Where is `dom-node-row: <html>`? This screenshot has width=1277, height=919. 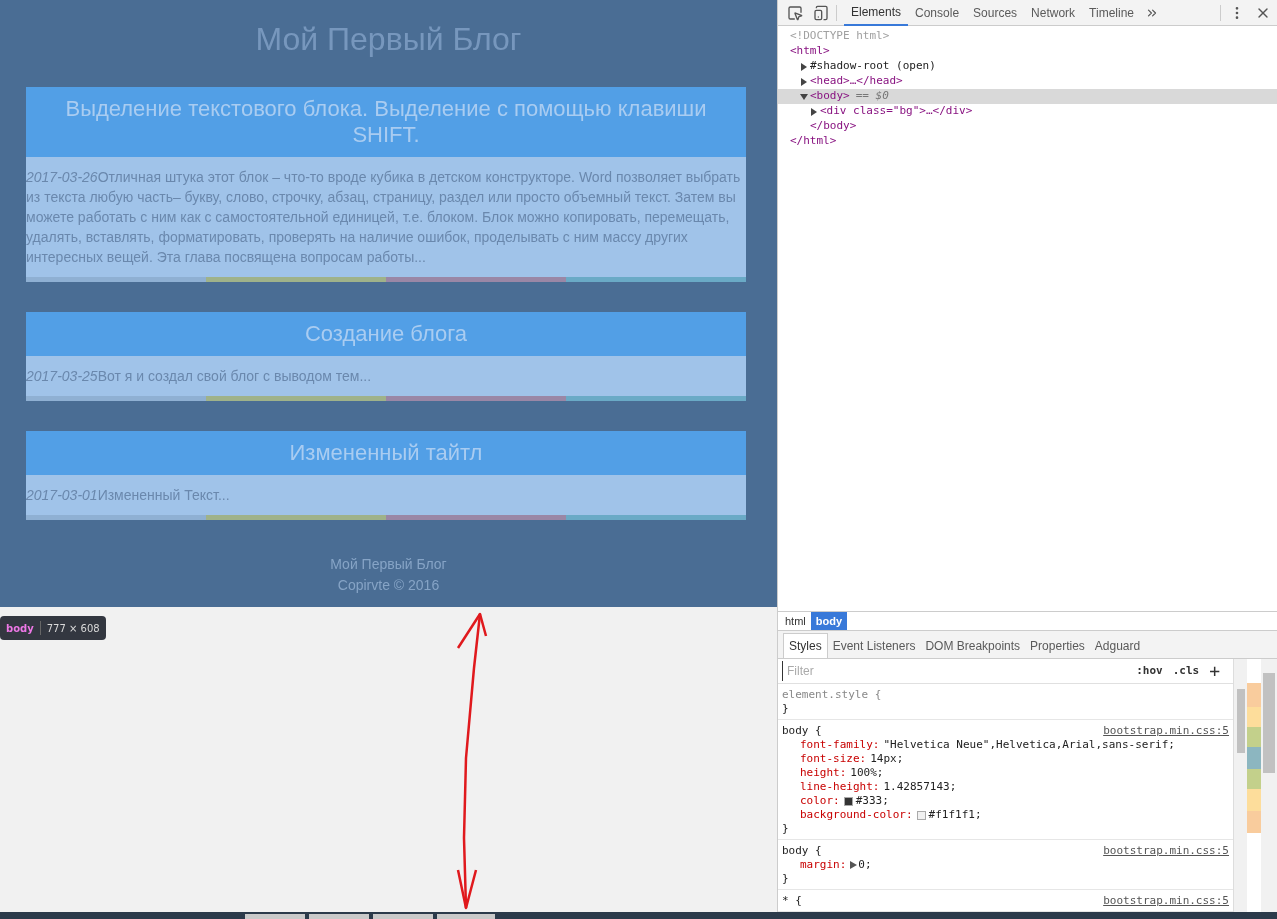
dom-node-row: <html> is located at coordinates (1027, 51).